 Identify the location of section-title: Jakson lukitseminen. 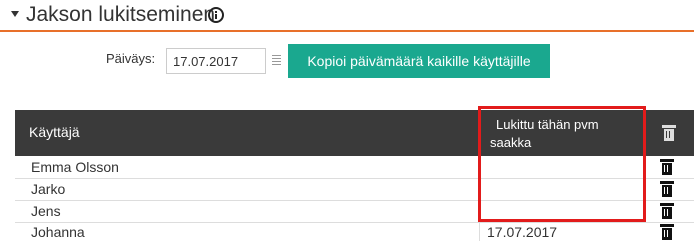
(121, 14).